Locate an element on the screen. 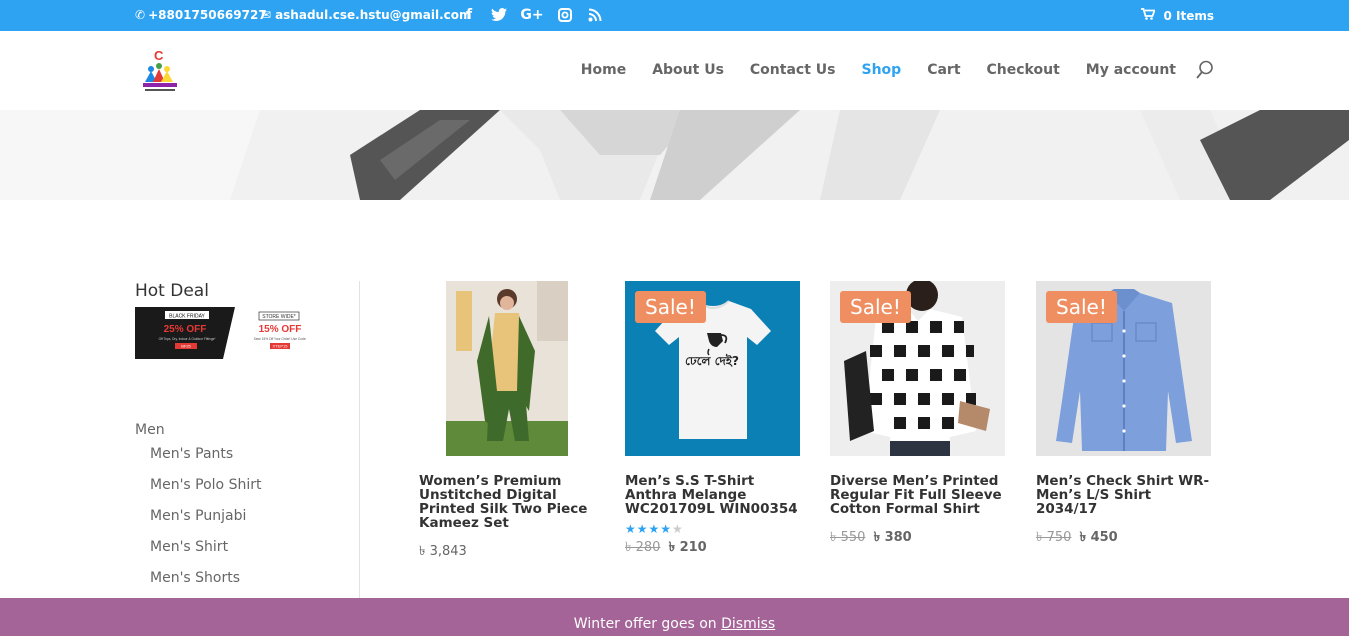 Image resolution: width=1349 pixels, height=636 pixels. cart-count: 0 Items is located at coordinates (1188, 15).